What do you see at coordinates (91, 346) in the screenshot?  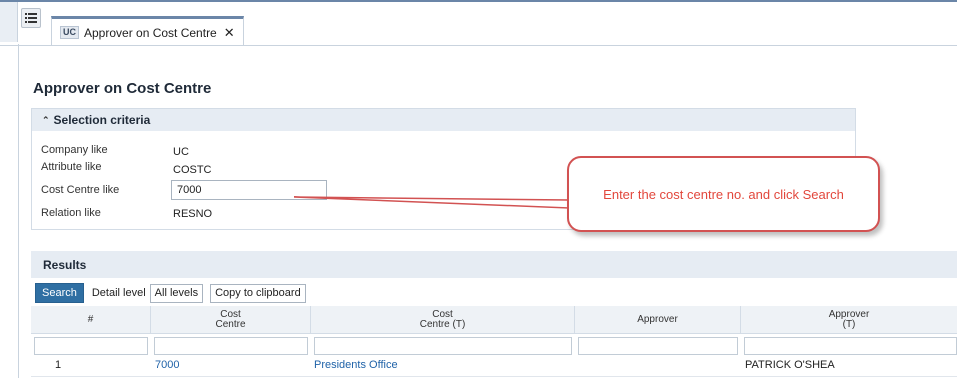 I see `filter-number-input` at bounding box center [91, 346].